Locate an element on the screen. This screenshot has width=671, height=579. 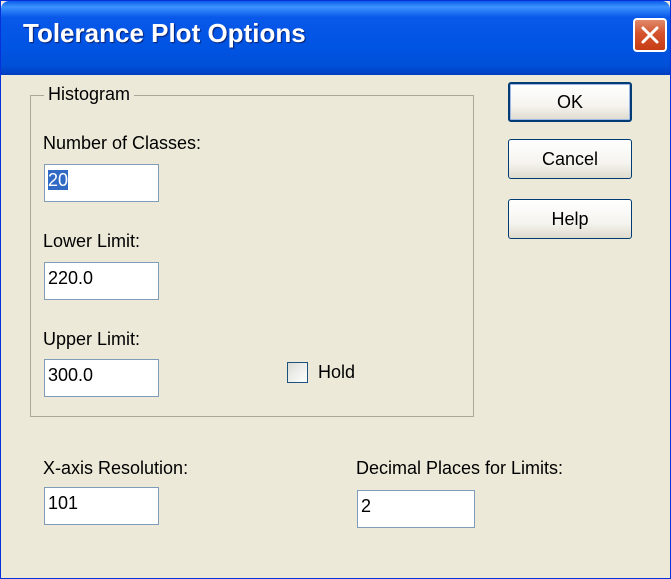
lower-limit-input: 220.0 is located at coordinates (101, 281).